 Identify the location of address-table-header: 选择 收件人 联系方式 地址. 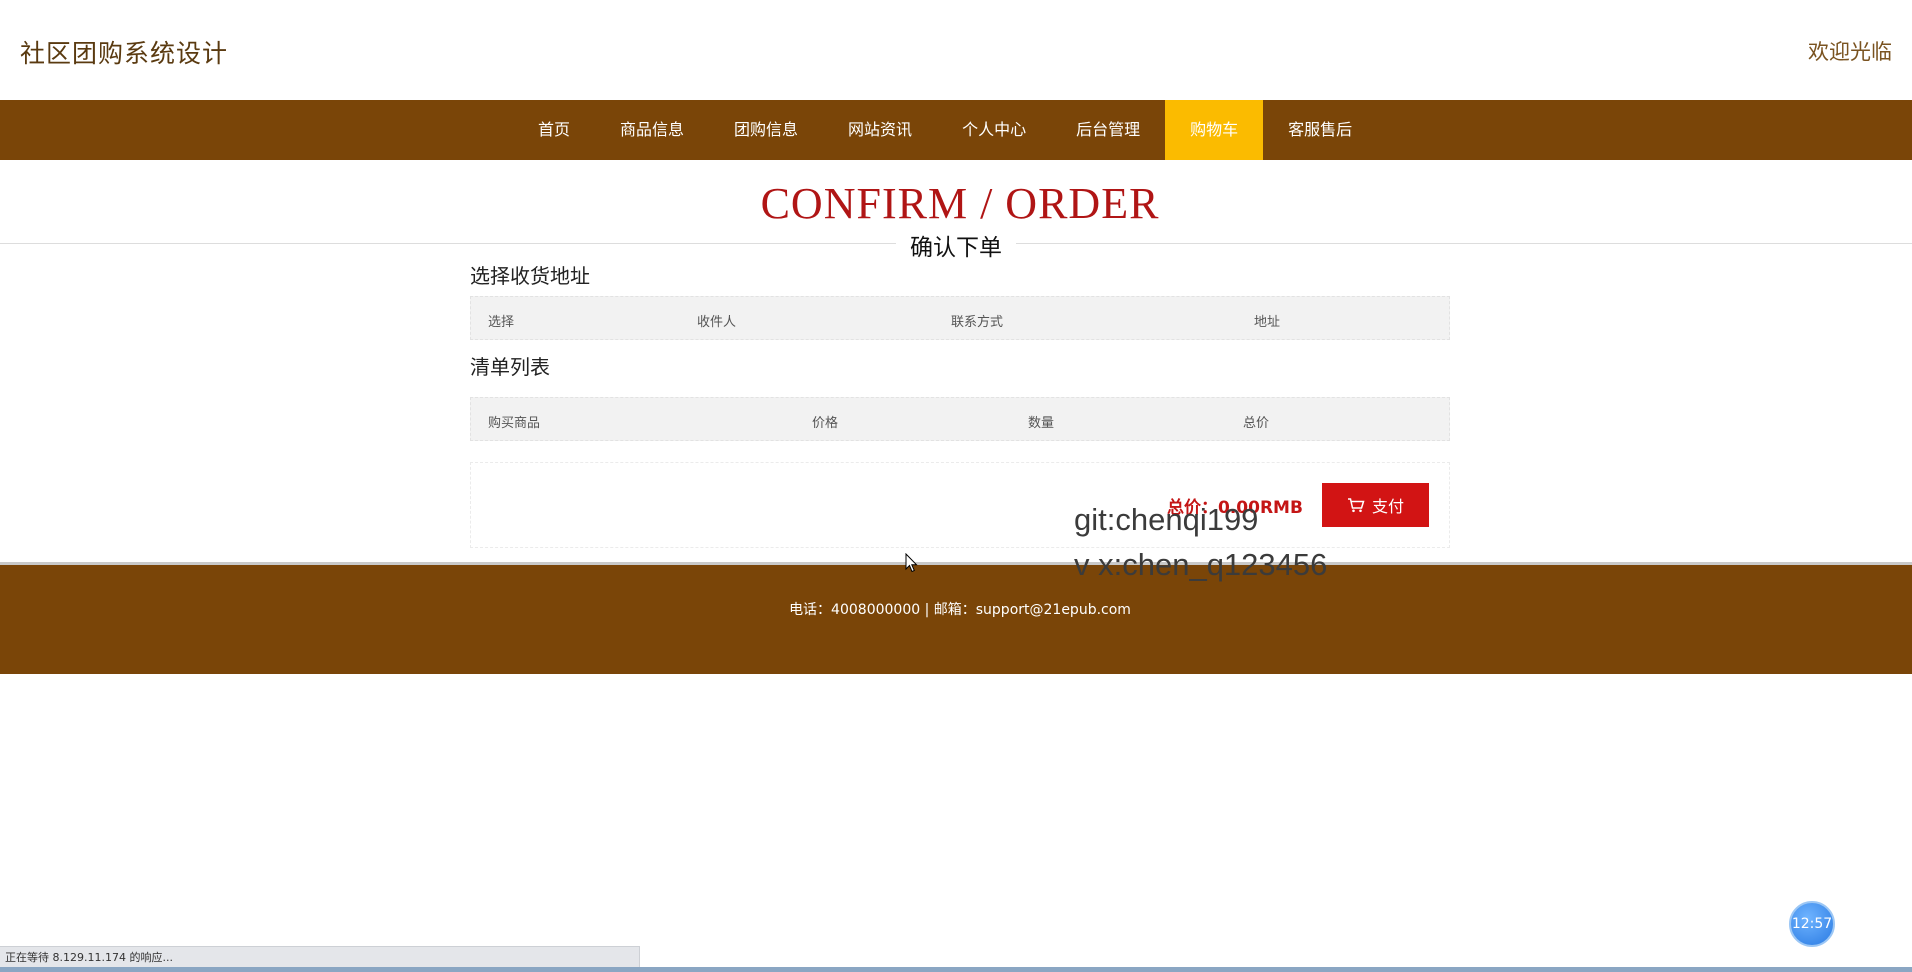
(960, 318).